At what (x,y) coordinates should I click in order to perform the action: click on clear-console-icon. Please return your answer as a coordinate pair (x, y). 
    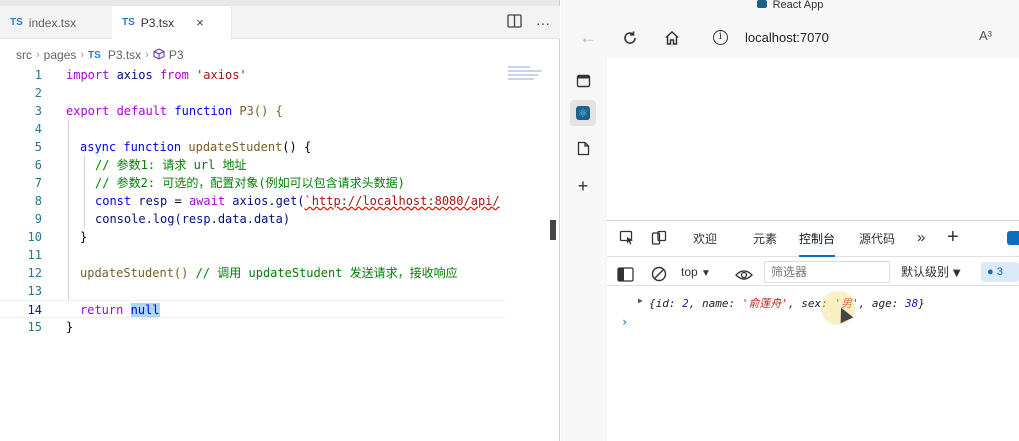
    Looking at the image, I should click on (659, 273).